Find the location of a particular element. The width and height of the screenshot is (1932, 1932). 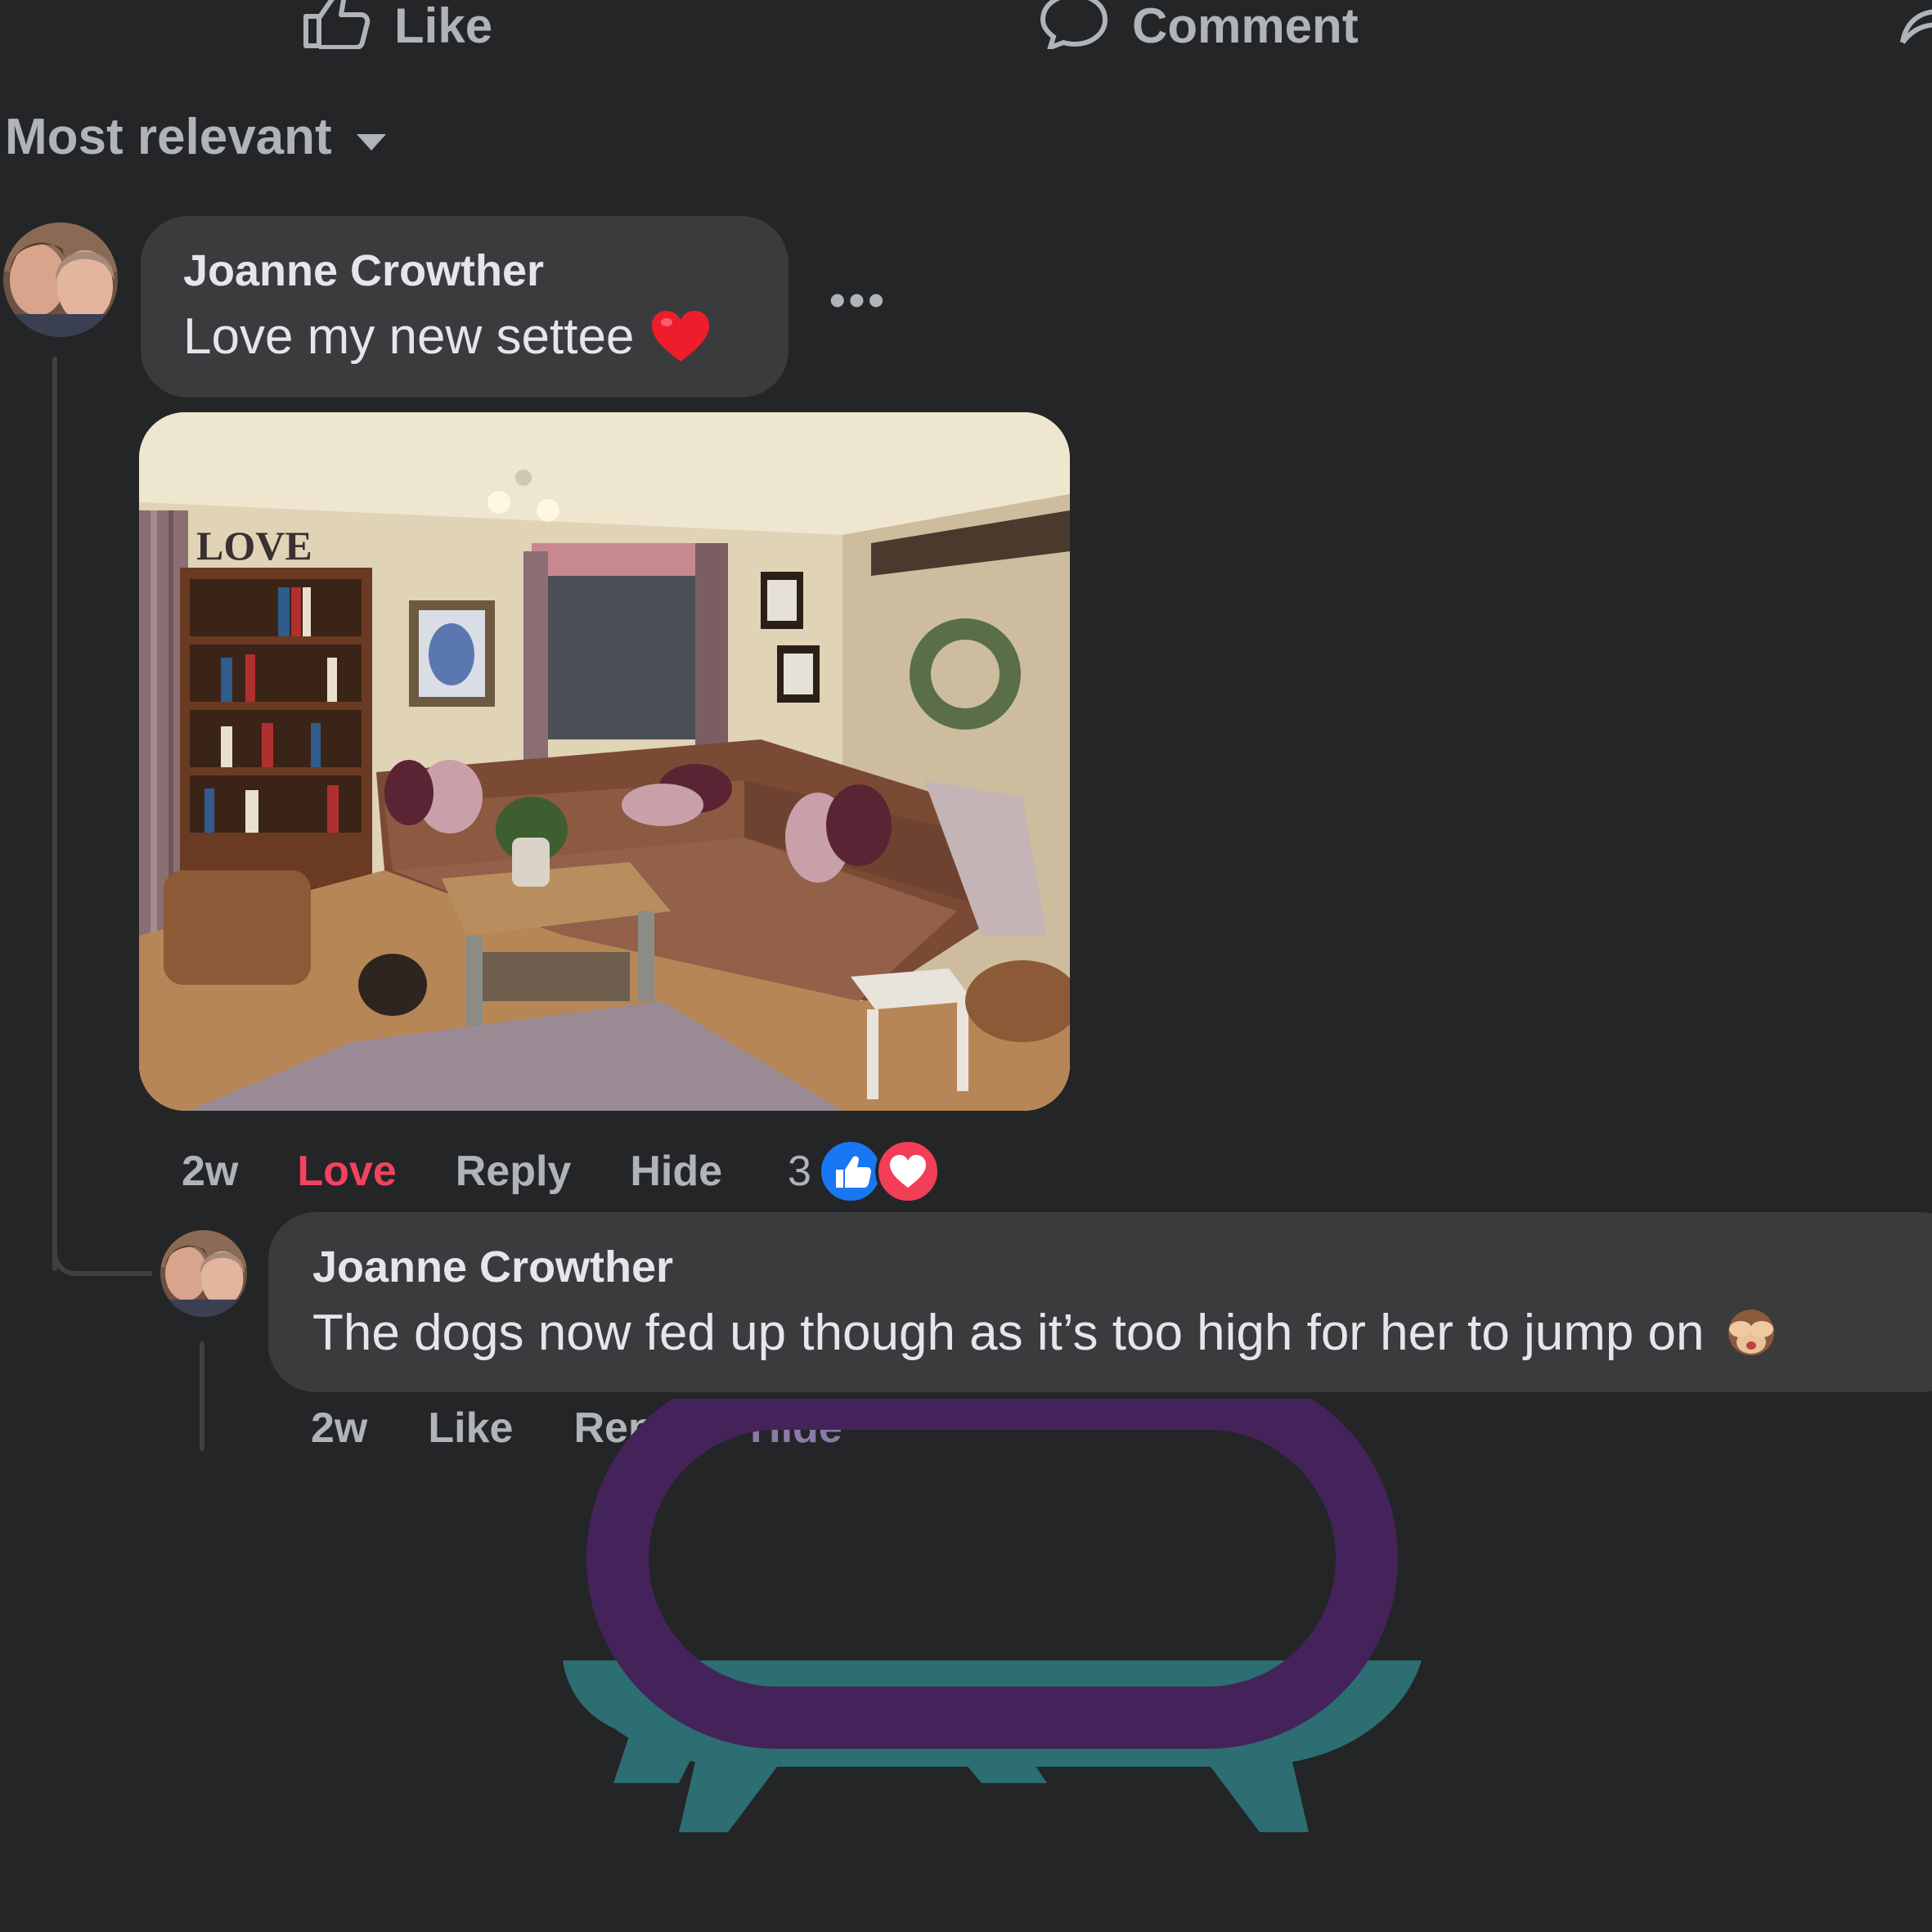

more-options-icon: ••• is located at coordinates (858, 299).